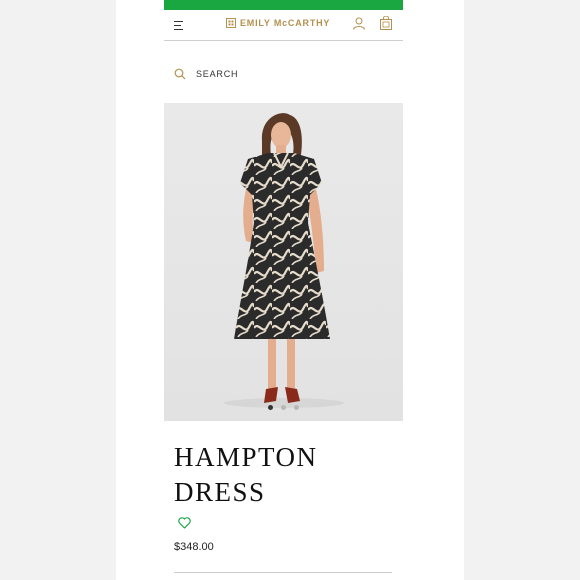 This screenshot has width=580, height=580. What do you see at coordinates (284, 475) in the screenshot?
I see `product-title: HAMPTON DRESS` at bounding box center [284, 475].